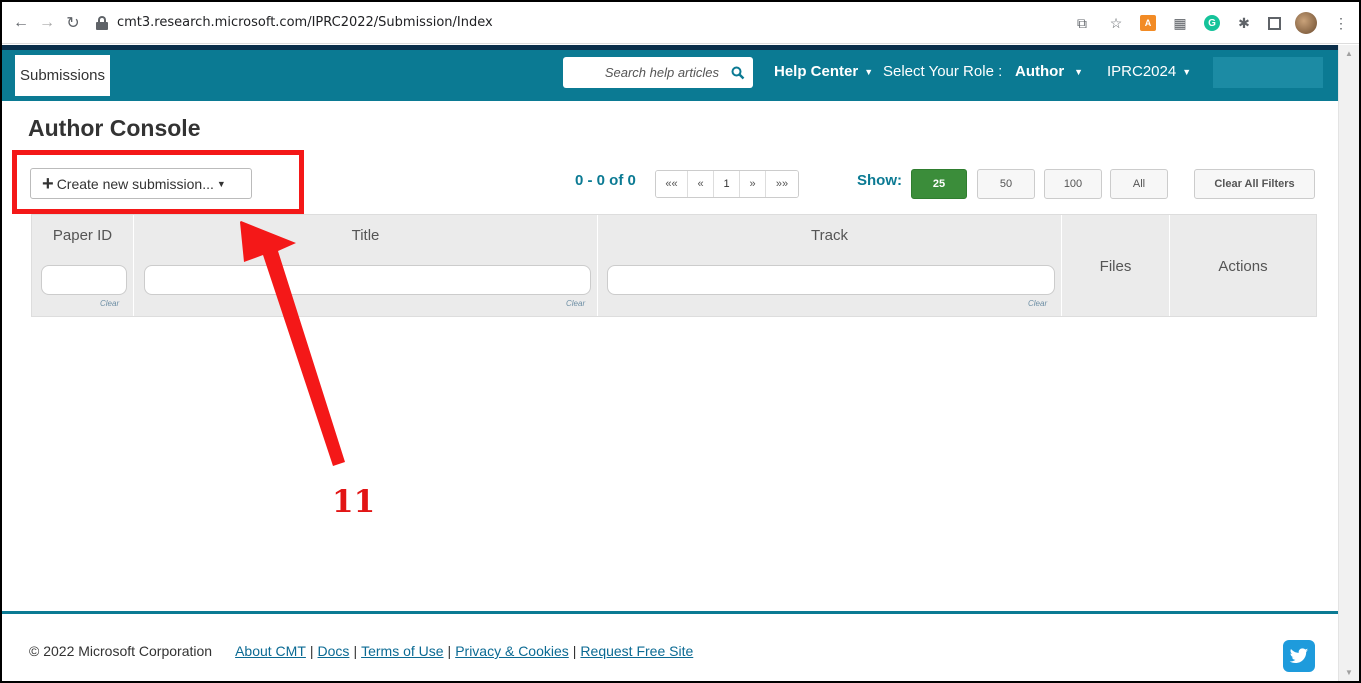 This screenshot has height=683, width=1361. I want to click on show-100-button: 100, so click(1073, 184).